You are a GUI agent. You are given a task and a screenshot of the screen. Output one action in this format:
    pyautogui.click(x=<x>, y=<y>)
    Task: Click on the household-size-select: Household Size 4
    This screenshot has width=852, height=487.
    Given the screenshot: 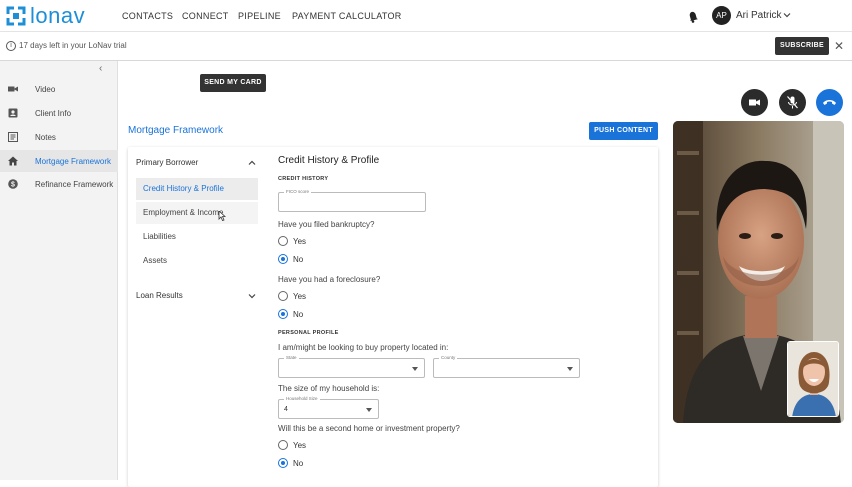 What is the action you would take?
    pyautogui.click(x=328, y=407)
    